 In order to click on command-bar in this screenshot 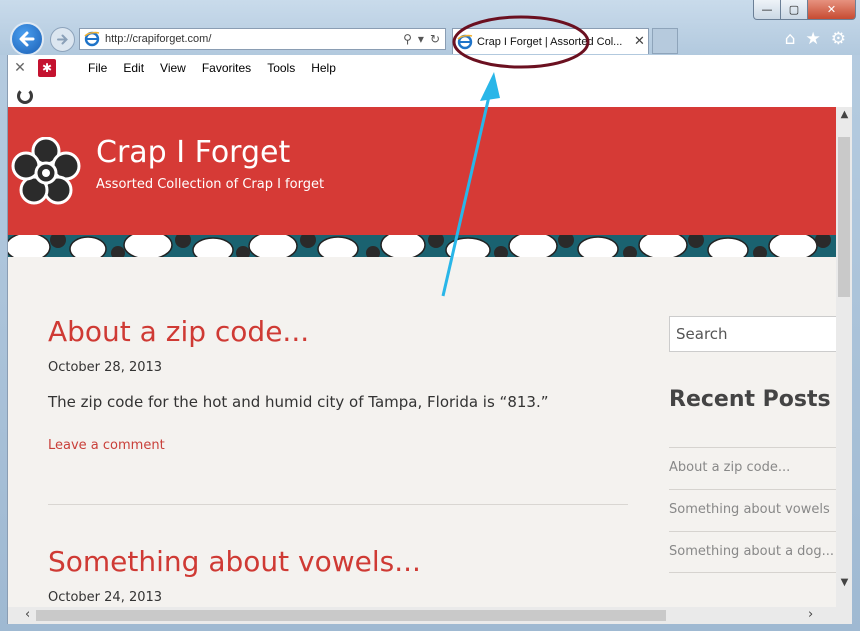, I will do `click(429, 94)`.